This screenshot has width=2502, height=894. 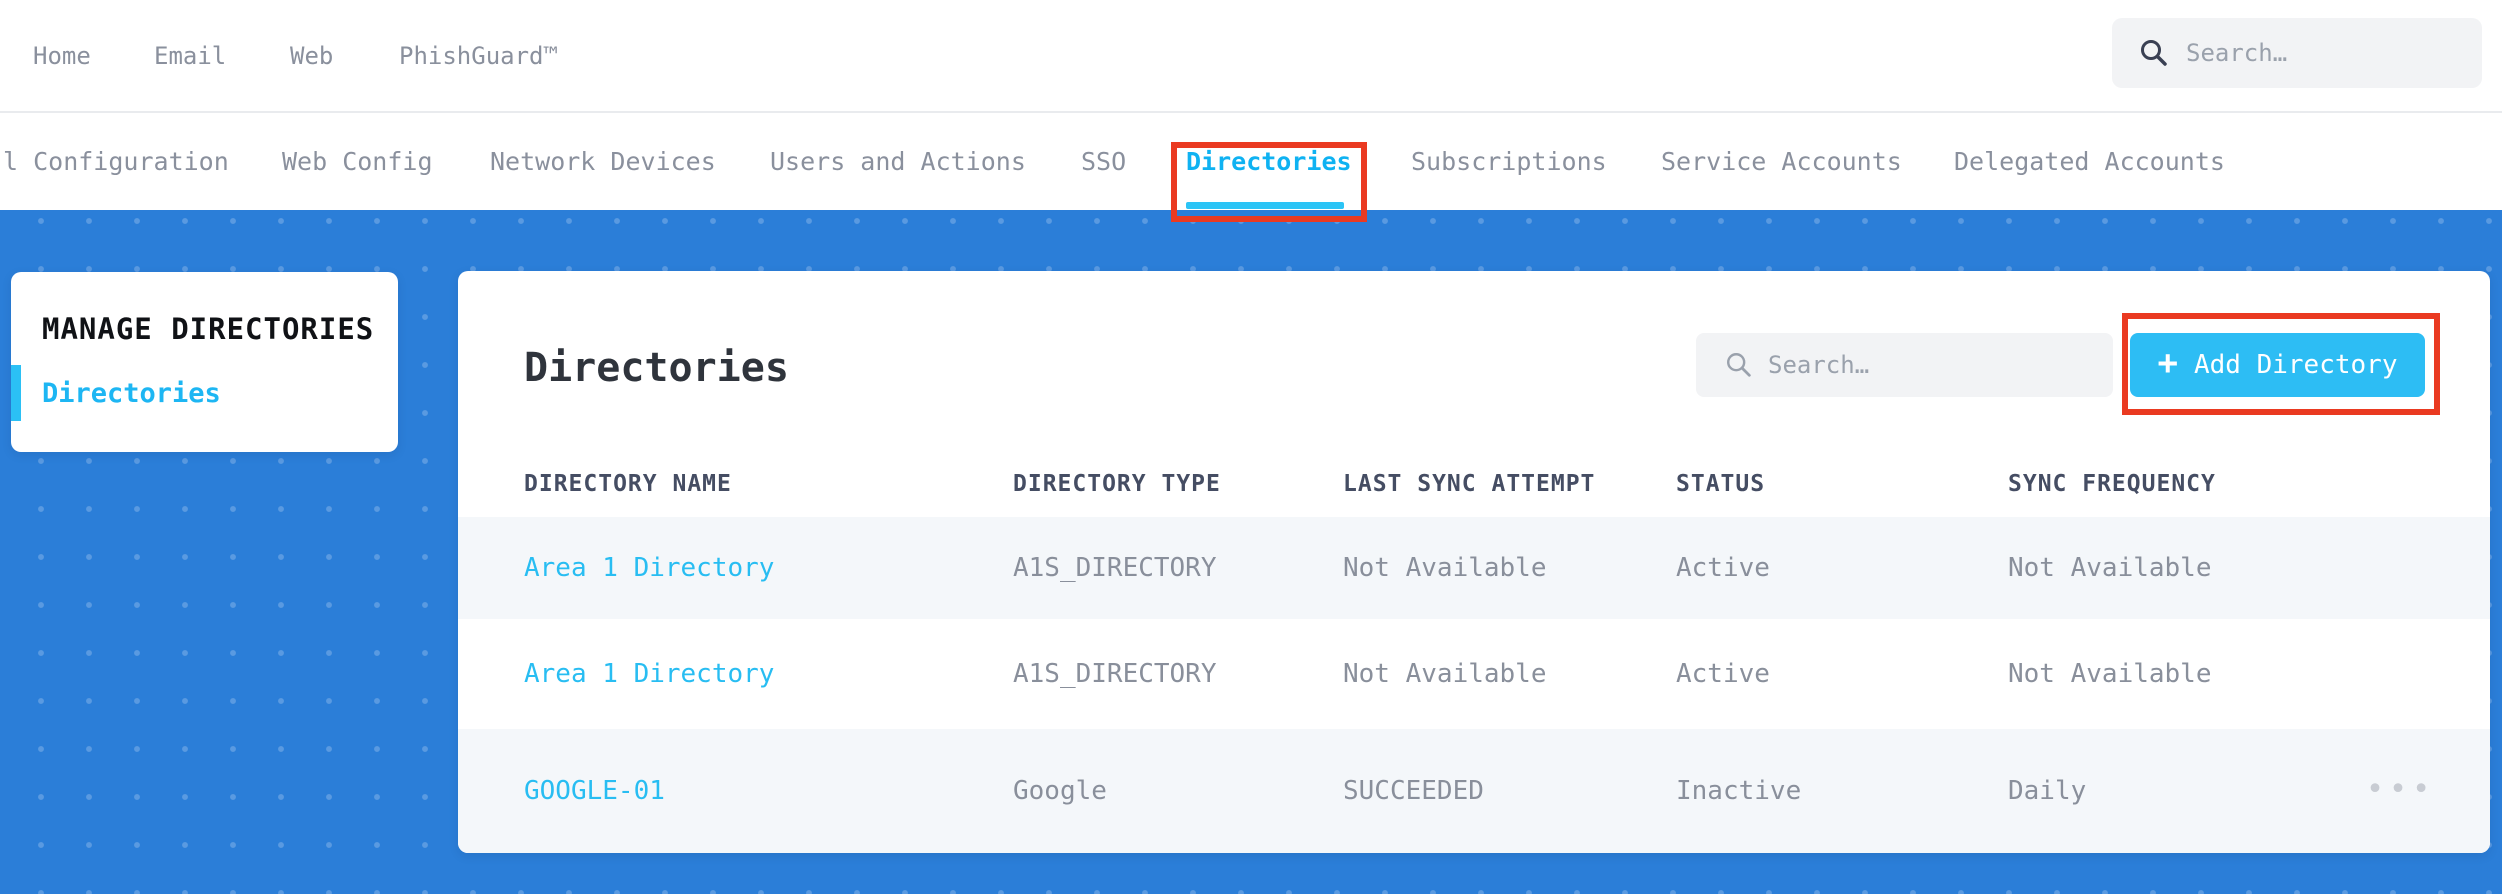 What do you see at coordinates (2281, 364) in the screenshot?
I see `annotation-box-add-directory` at bounding box center [2281, 364].